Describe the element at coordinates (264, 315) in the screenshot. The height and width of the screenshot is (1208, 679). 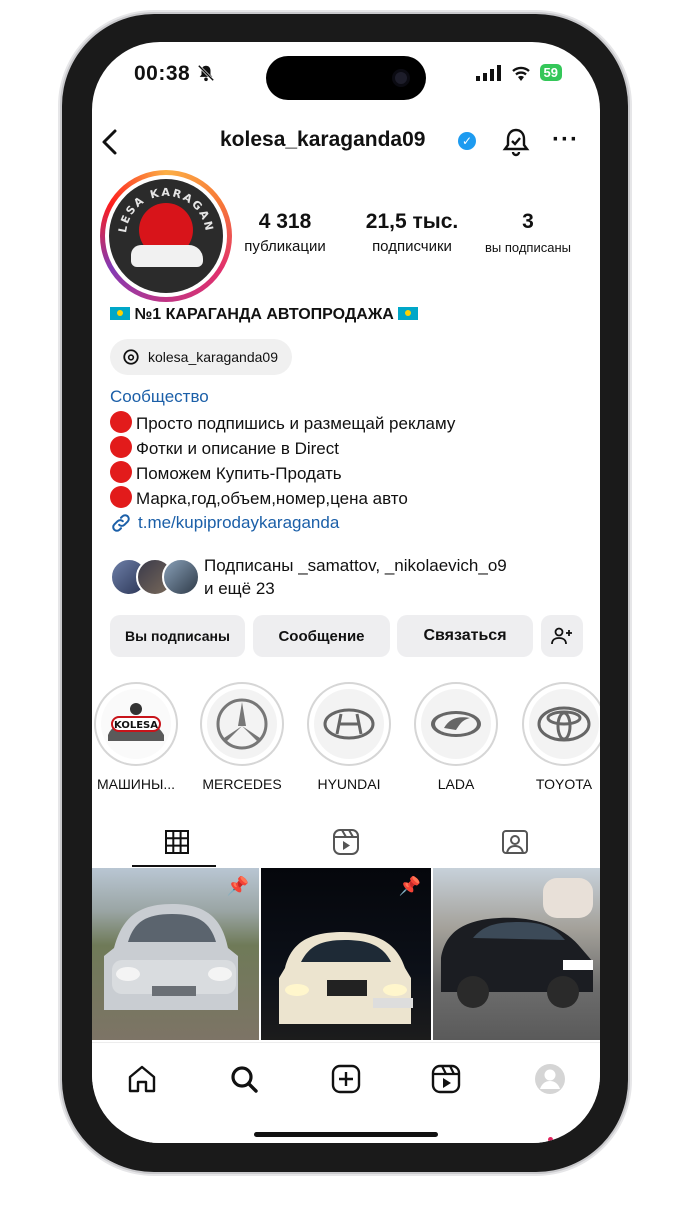
I see `bio-title: №1 КАРАГАНДА АВТОПРОДАЖА` at that location.